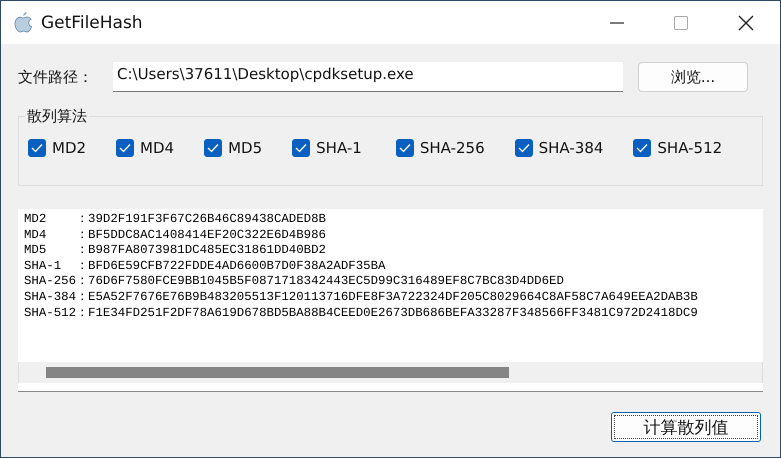 This screenshot has height=458, width=781. What do you see at coordinates (92, 22) in the screenshot?
I see `window-title: GetFileHash` at bounding box center [92, 22].